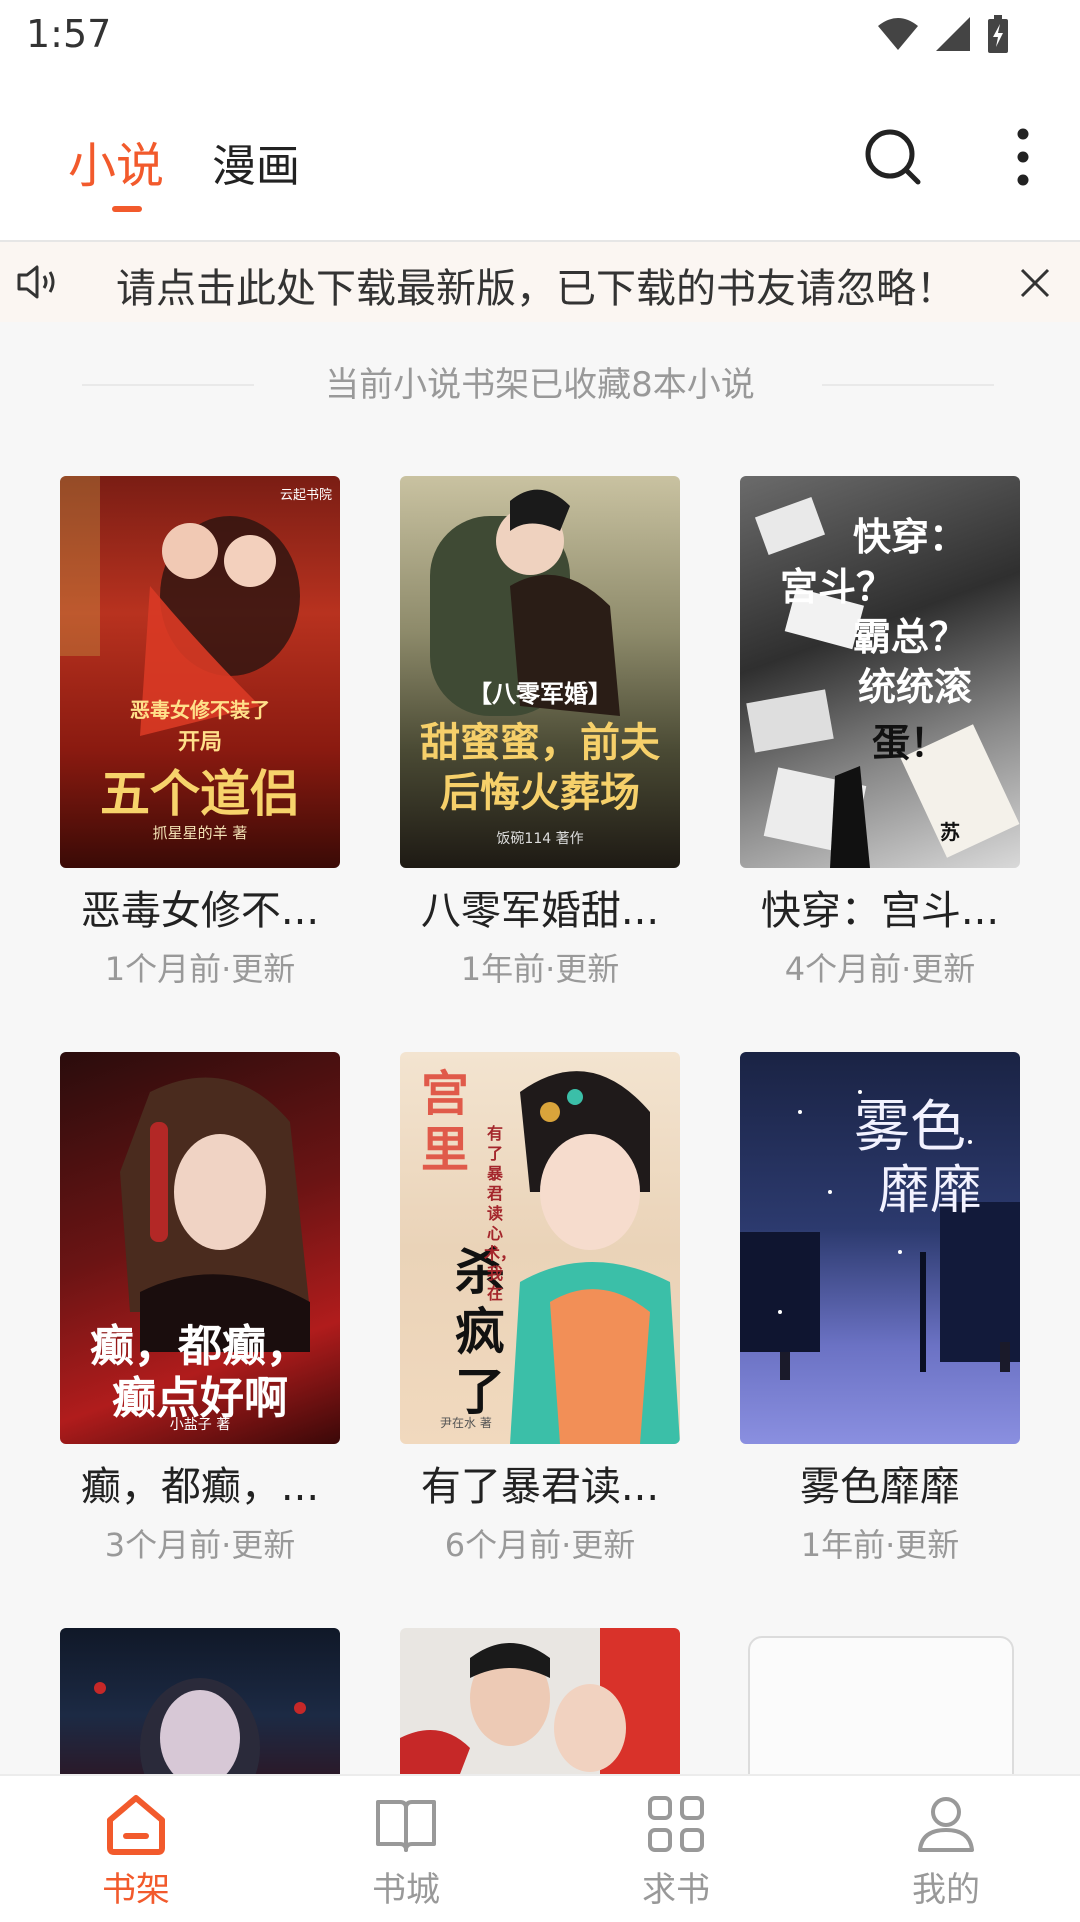 This screenshot has width=1080, height=1922. I want to click on book-item: 雾色 靡靡 雾色靡靡 1年前·更新, so click(880, 1309).